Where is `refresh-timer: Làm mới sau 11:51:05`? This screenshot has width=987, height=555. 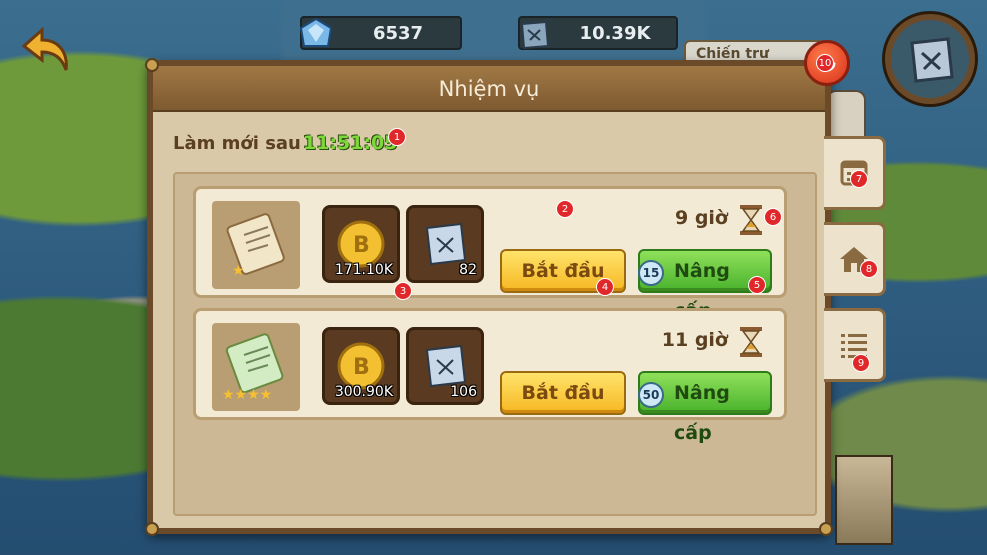 refresh-timer: Làm mới sau 11:51:05 is located at coordinates (285, 143).